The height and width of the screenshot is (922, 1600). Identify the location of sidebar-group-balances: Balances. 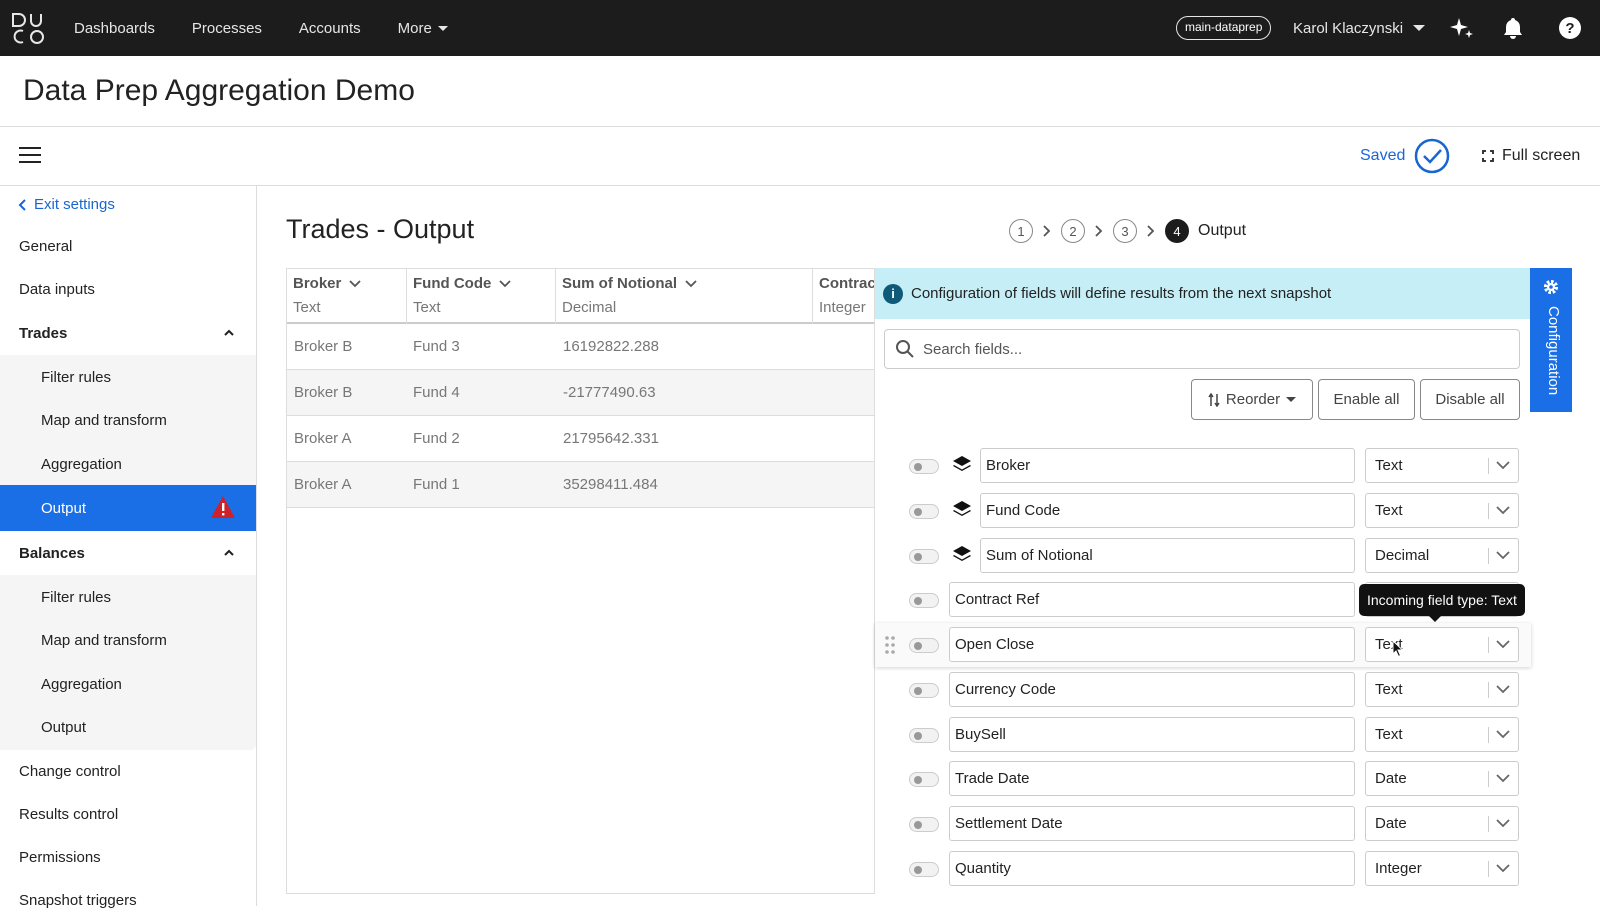
(128, 553).